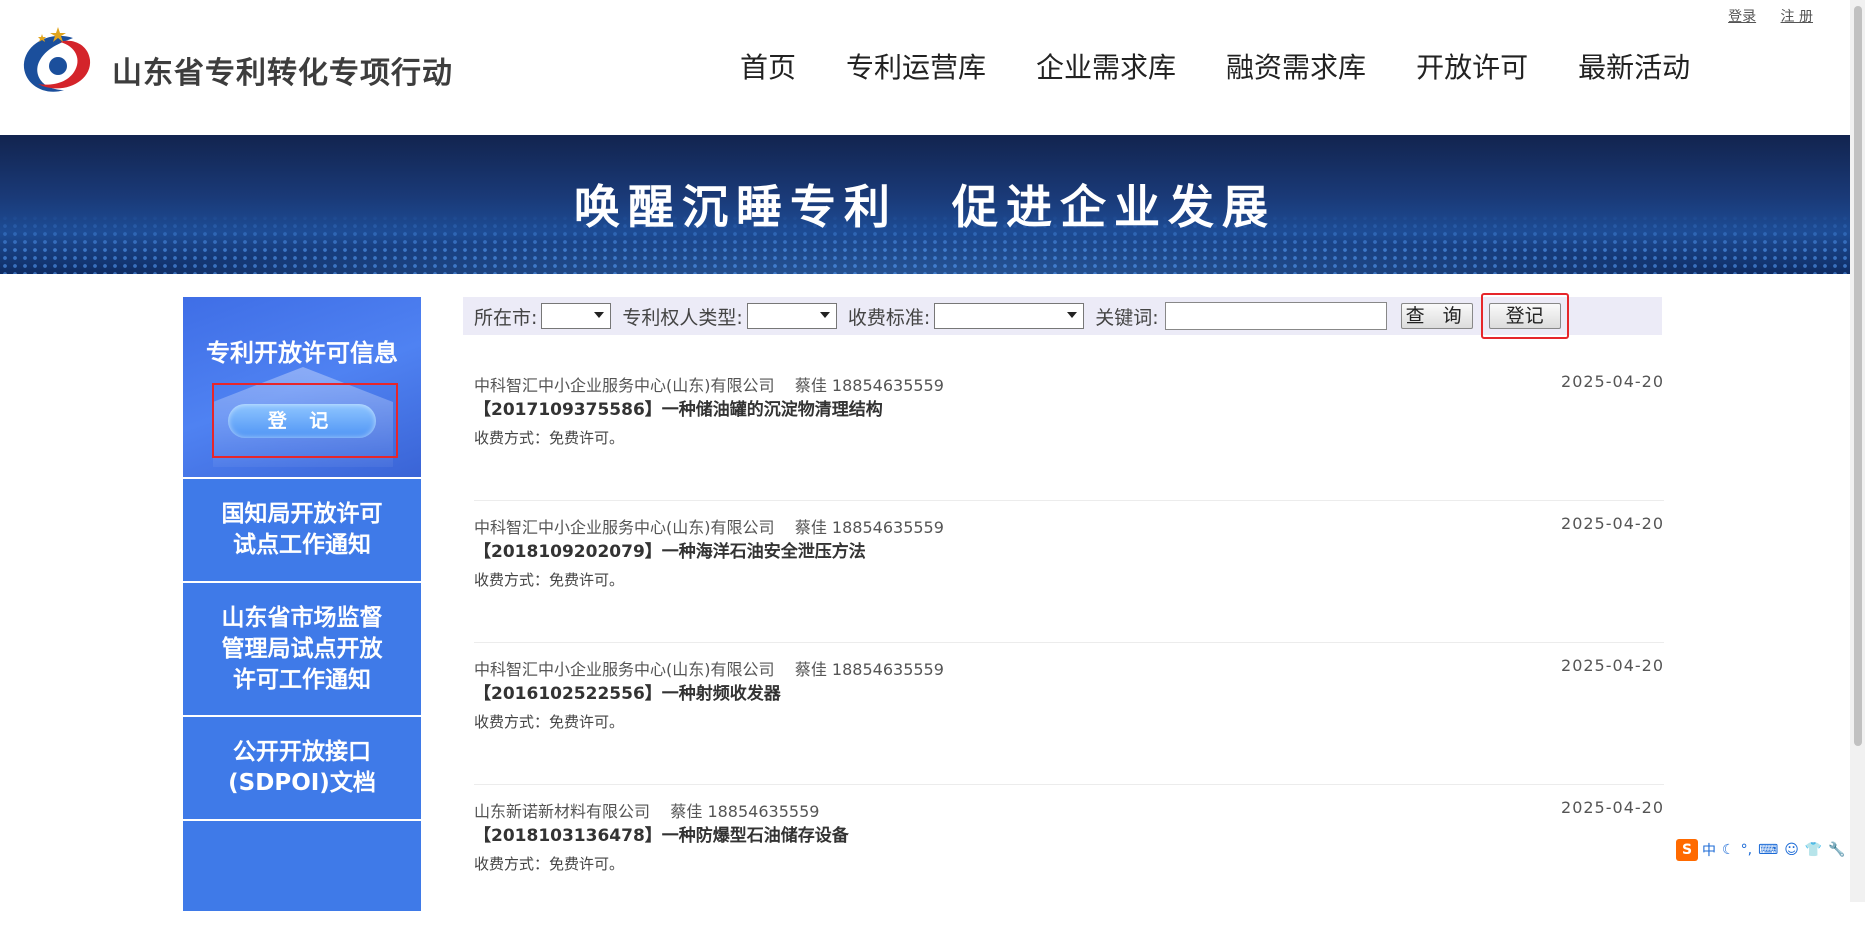 Image resolution: width=1865 pixels, height=926 pixels. What do you see at coordinates (925, 207) in the screenshot?
I see `banner-slogan: 唤醒沉睡专利 促进企业发展` at bounding box center [925, 207].